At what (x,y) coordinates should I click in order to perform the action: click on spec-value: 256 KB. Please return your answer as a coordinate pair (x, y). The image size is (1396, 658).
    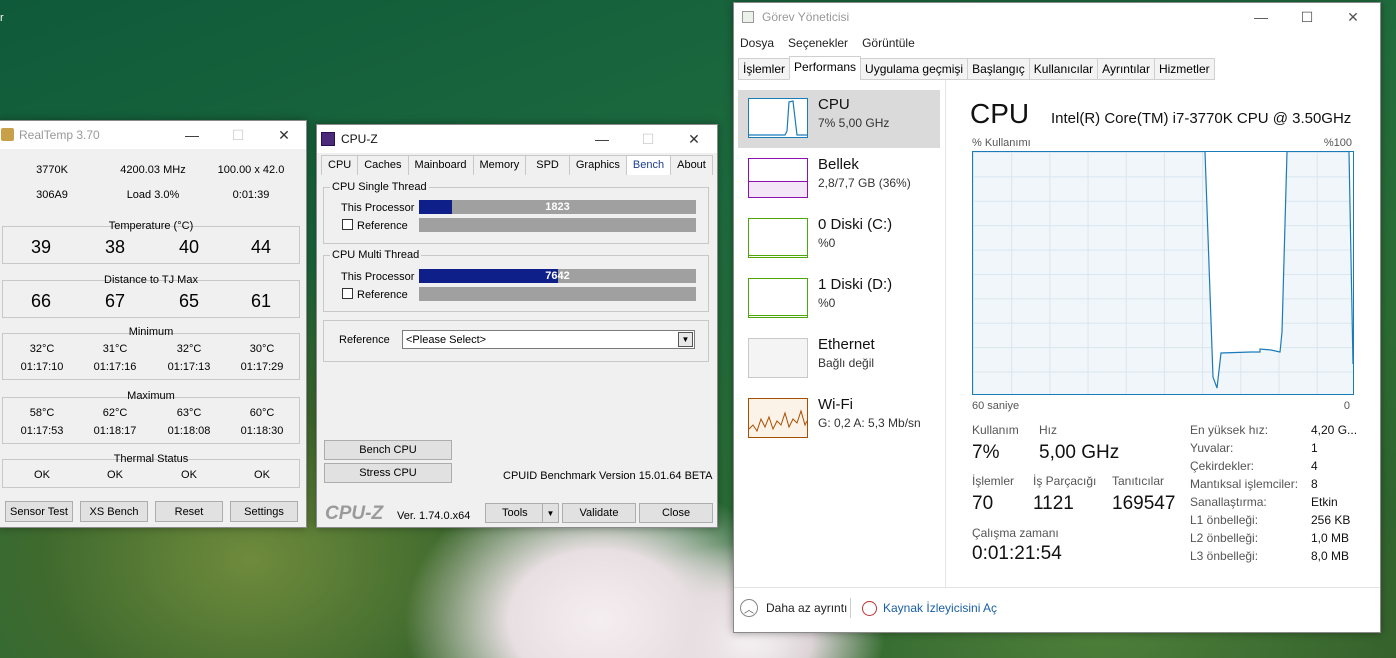
    Looking at the image, I should click on (1331, 520).